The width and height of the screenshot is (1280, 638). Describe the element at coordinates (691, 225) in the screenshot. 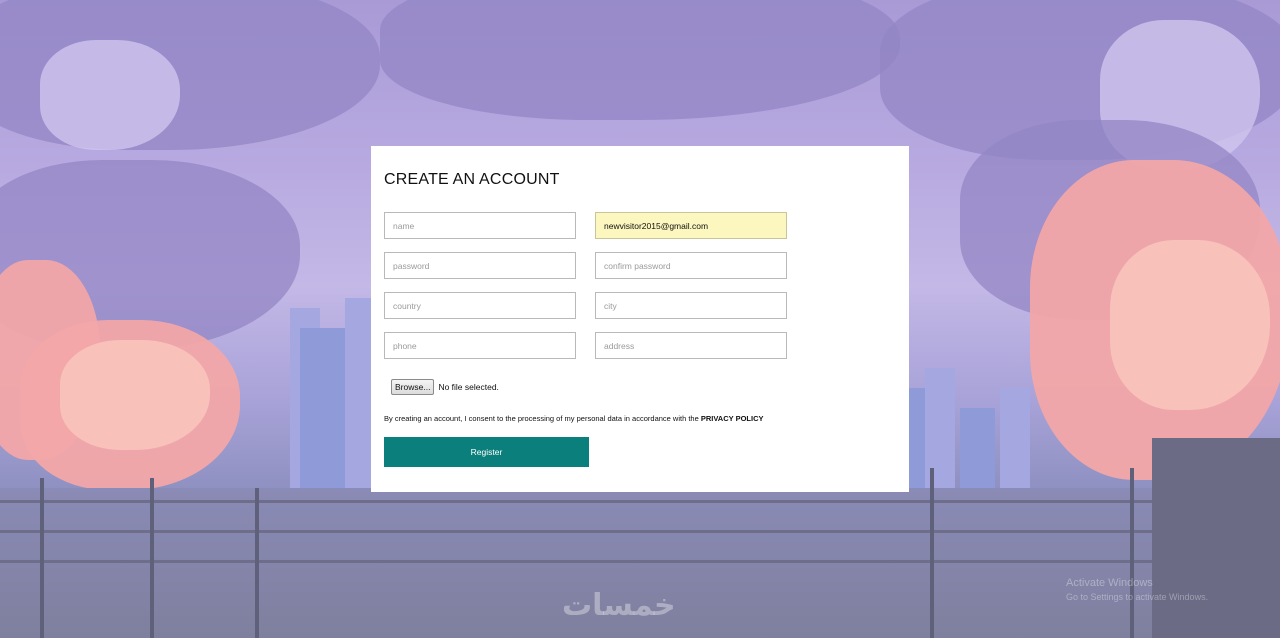

I see `email-input` at that location.